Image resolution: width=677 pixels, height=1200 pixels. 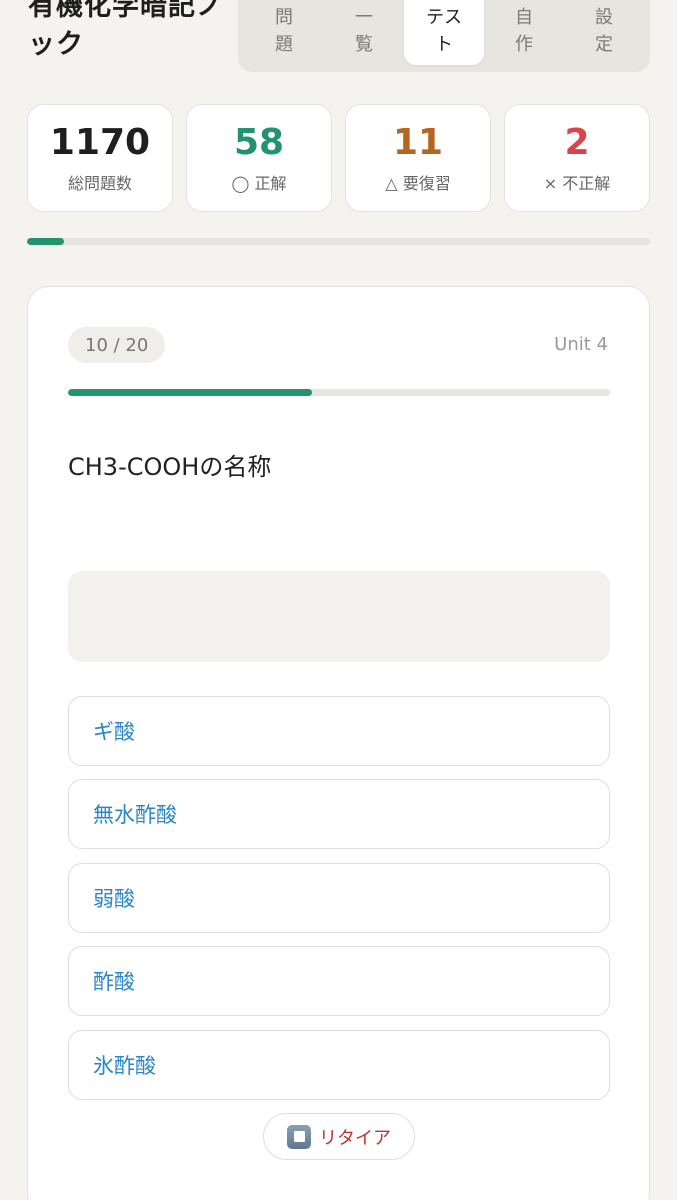 I want to click on tab-label: 自作, so click(x=524, y=30).